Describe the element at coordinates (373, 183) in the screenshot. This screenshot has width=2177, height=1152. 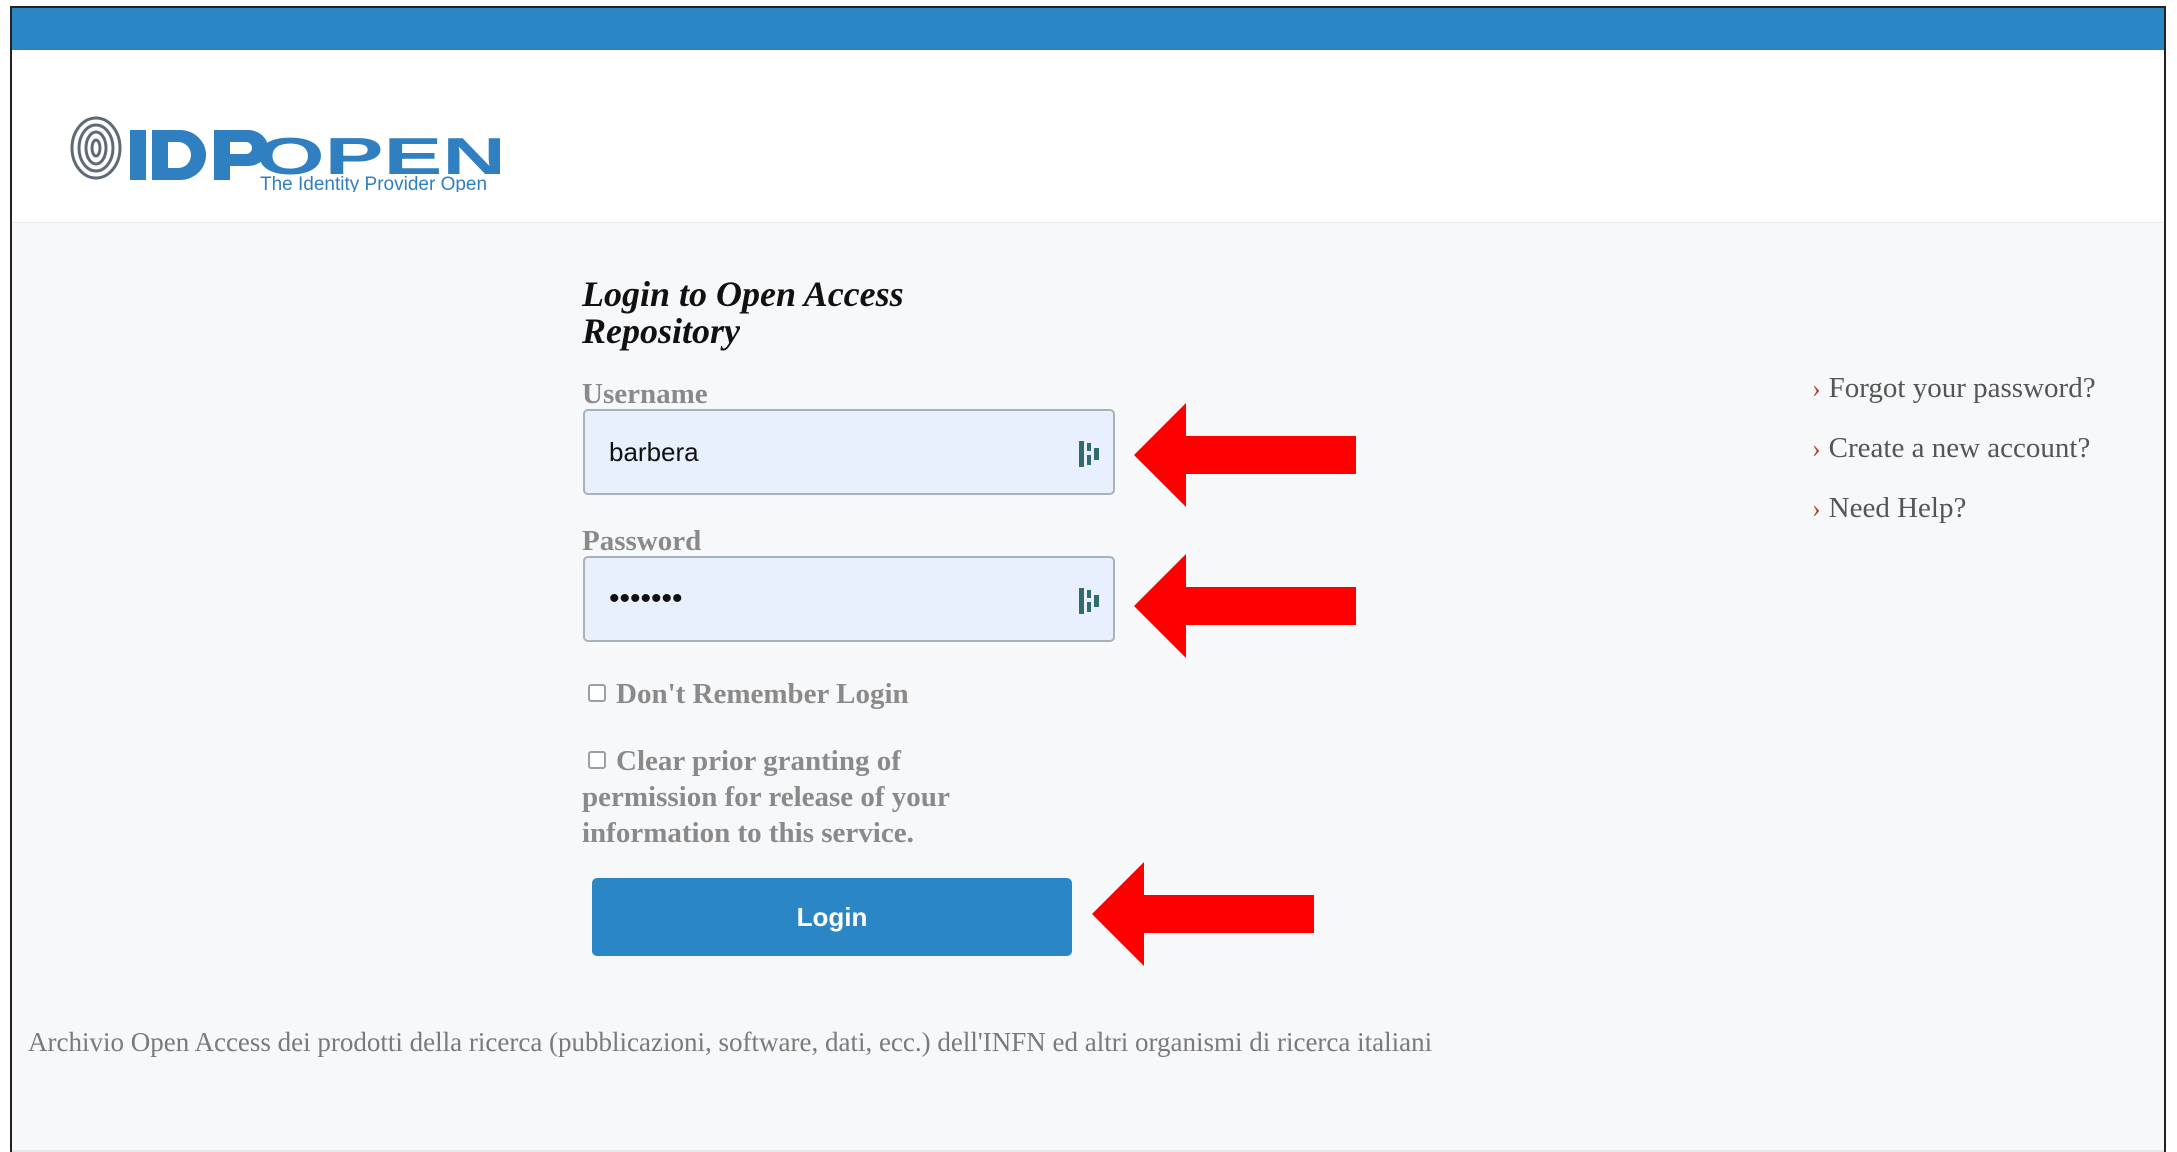
I see `logo-tagline: The Identity Provider Open` at that location.